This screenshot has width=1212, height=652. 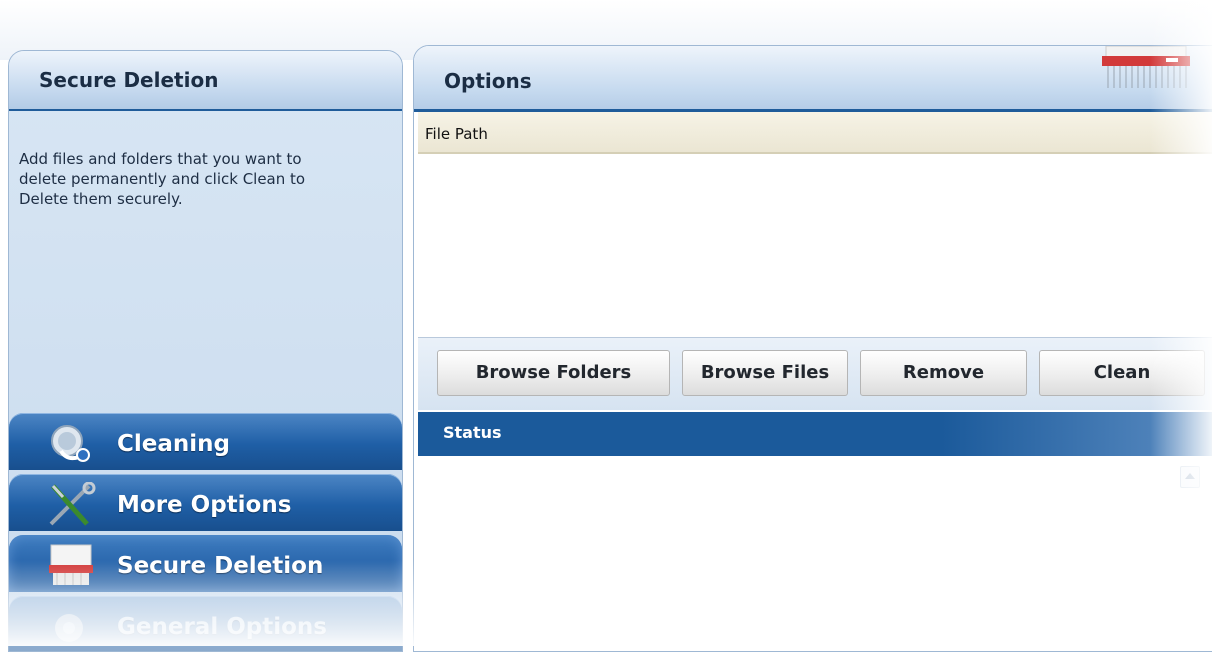 I want to click on left-panel-title: Secure Deletion, so click(x=205, y=81).